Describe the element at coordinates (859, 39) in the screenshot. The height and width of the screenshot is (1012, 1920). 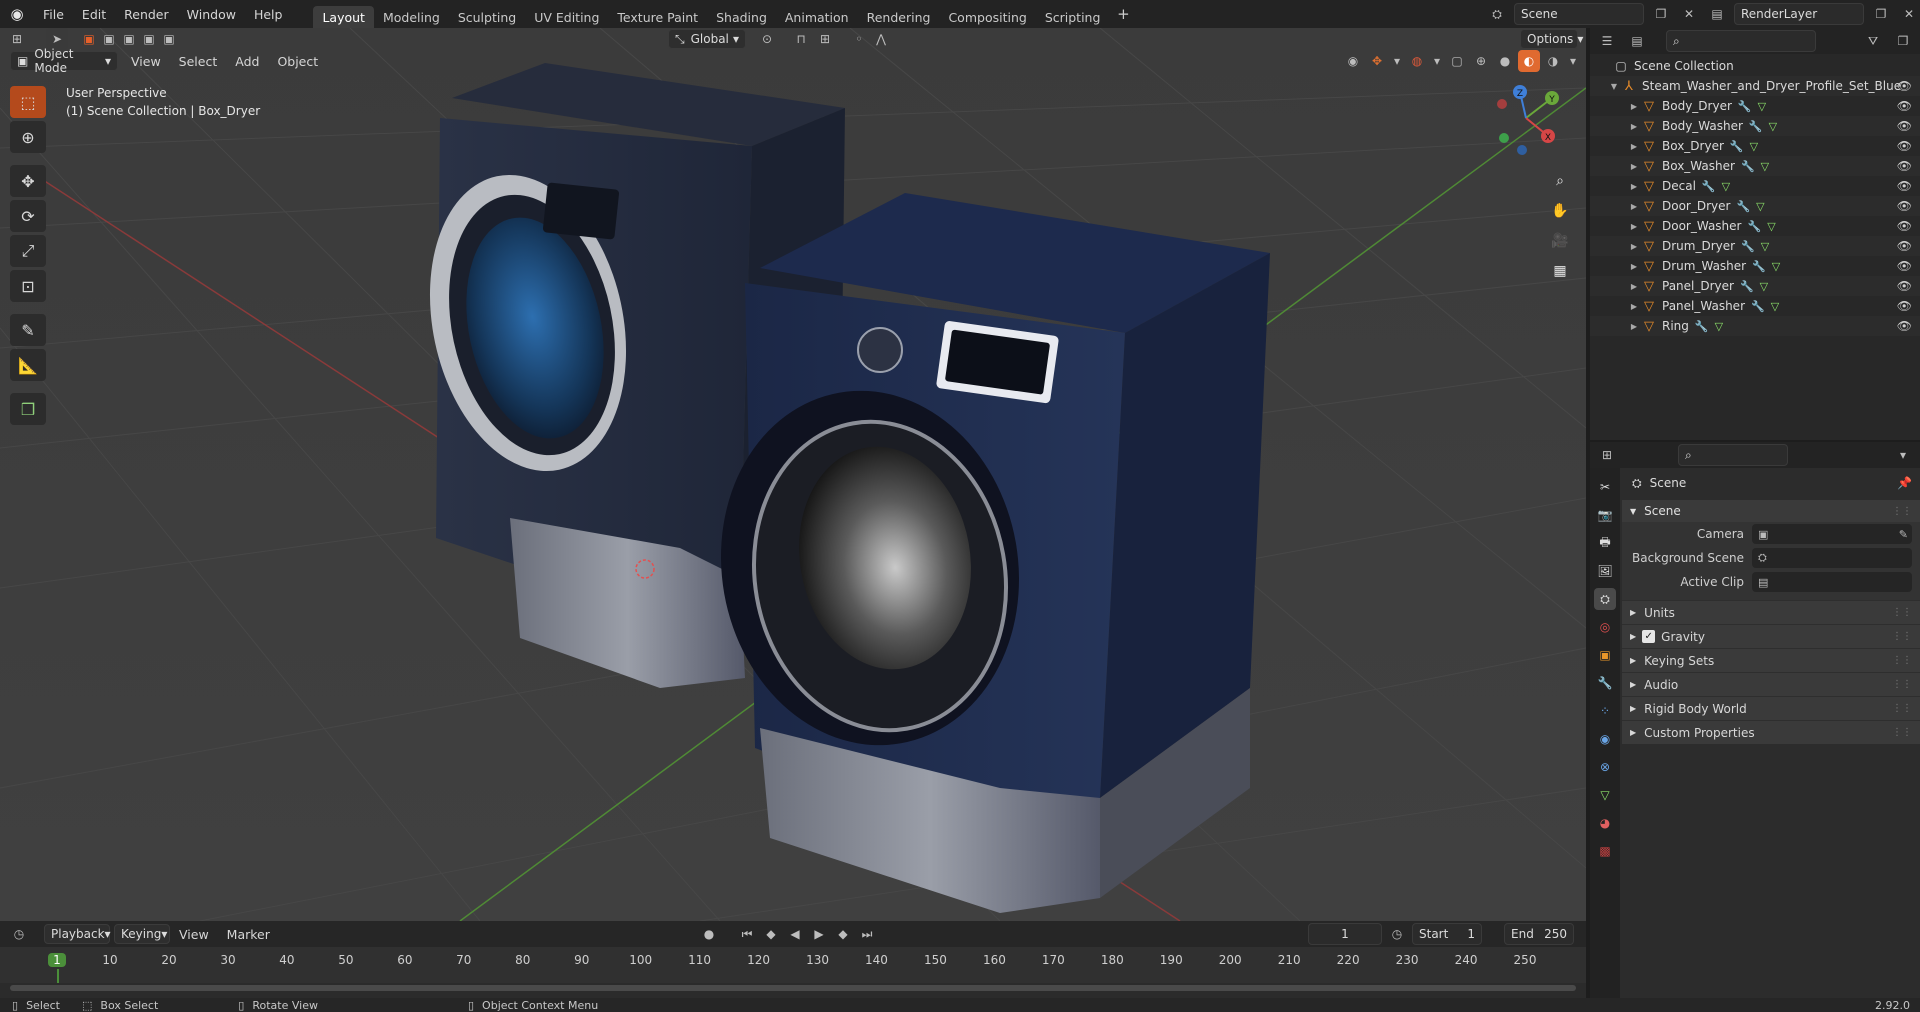
I see `proportional-edit-icon: ◦` at that location.